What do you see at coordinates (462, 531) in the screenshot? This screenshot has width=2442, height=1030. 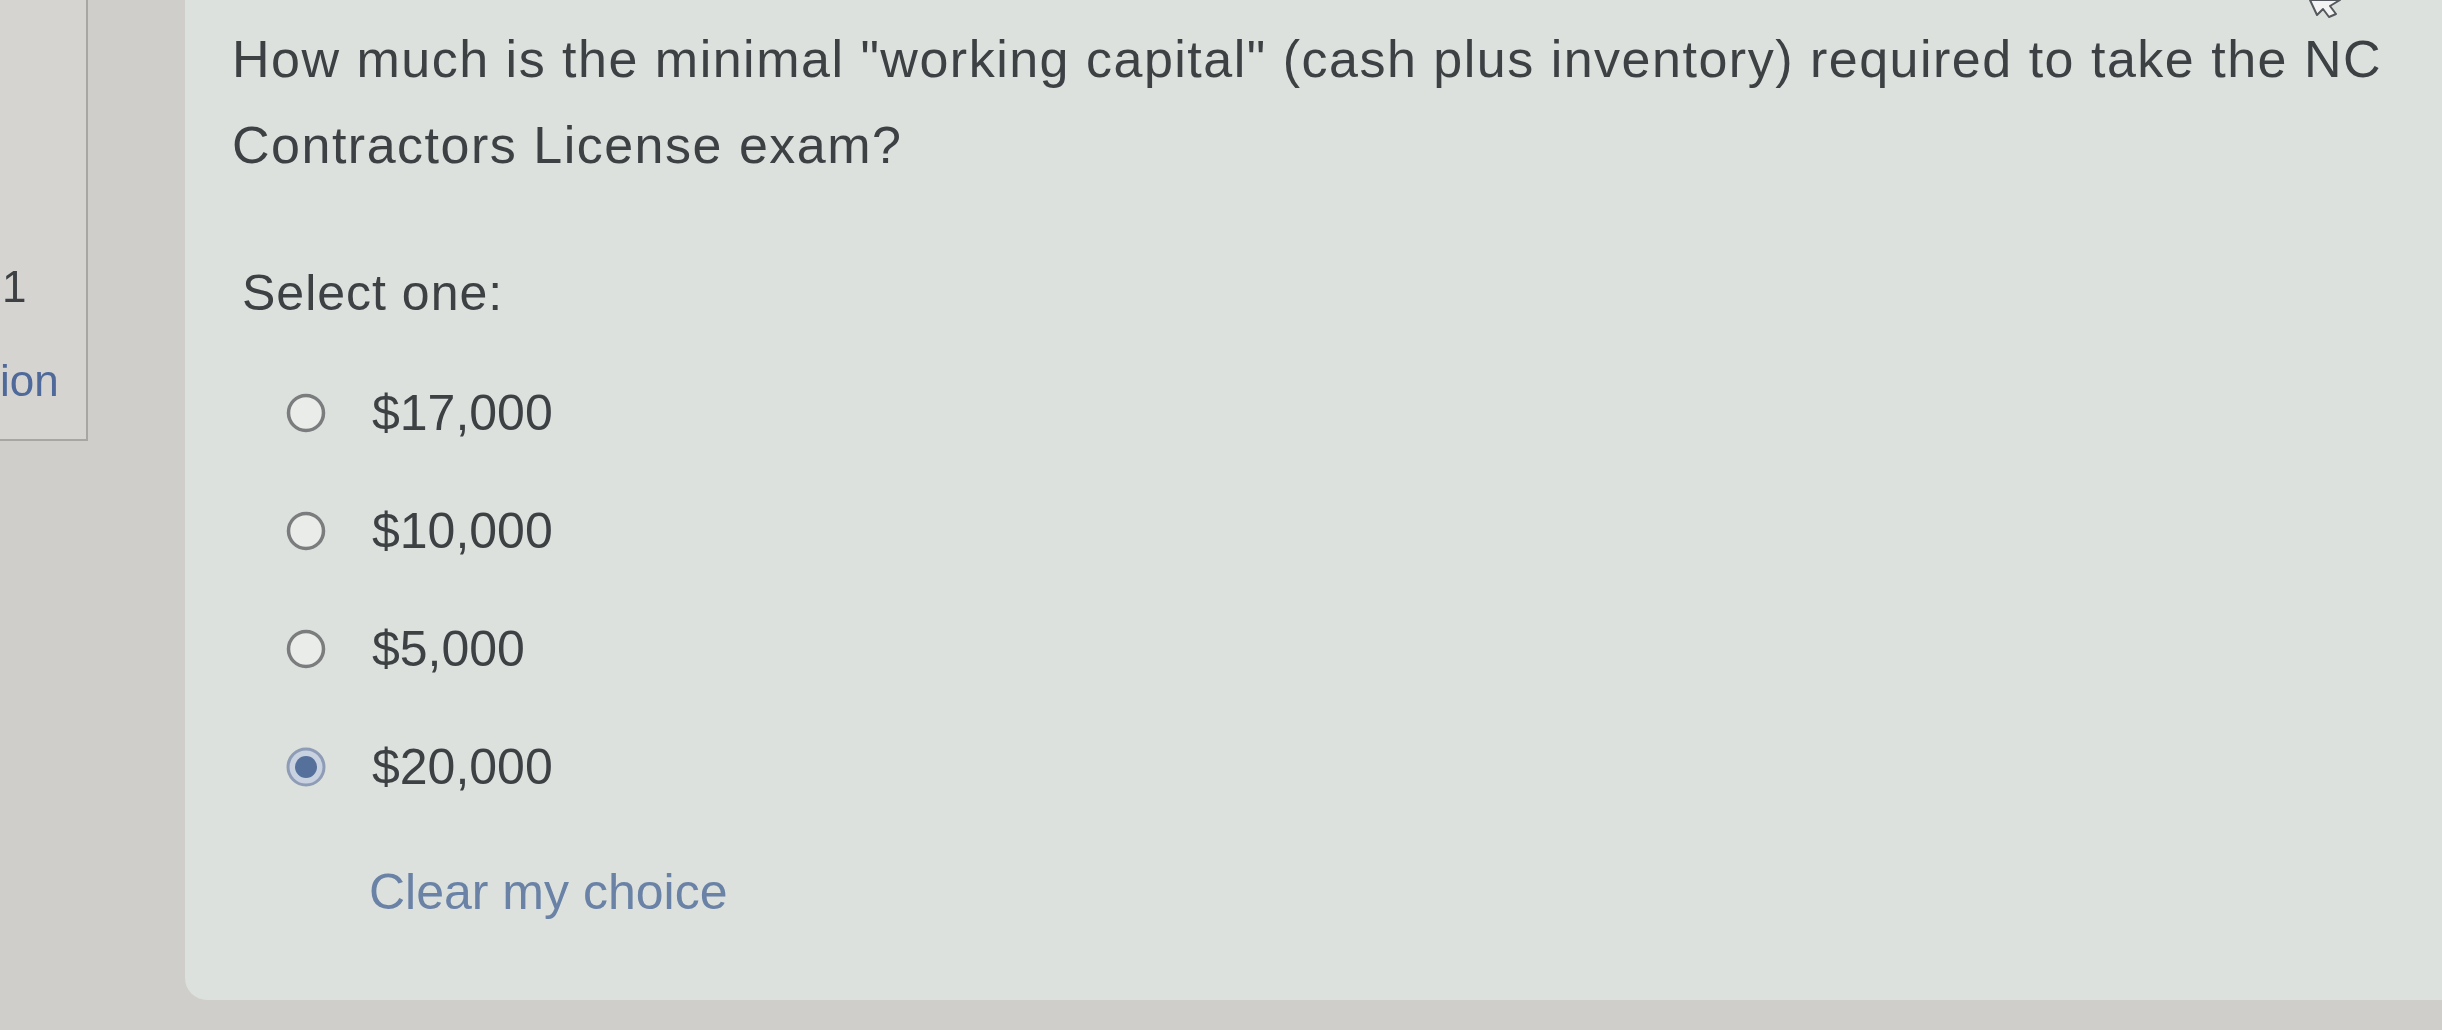 I see `option-label: $10,000` at bounding box center [462, 531].